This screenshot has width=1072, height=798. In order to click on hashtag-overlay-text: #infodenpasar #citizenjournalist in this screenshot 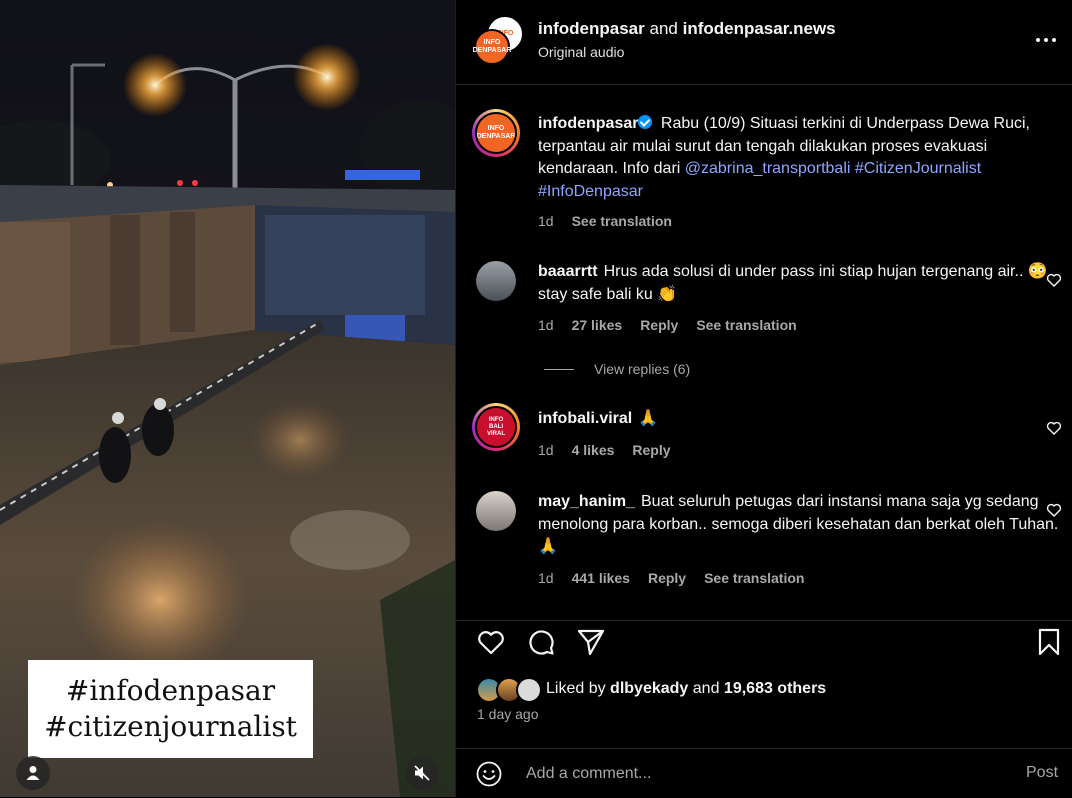, I will do `click(170, 709)`.